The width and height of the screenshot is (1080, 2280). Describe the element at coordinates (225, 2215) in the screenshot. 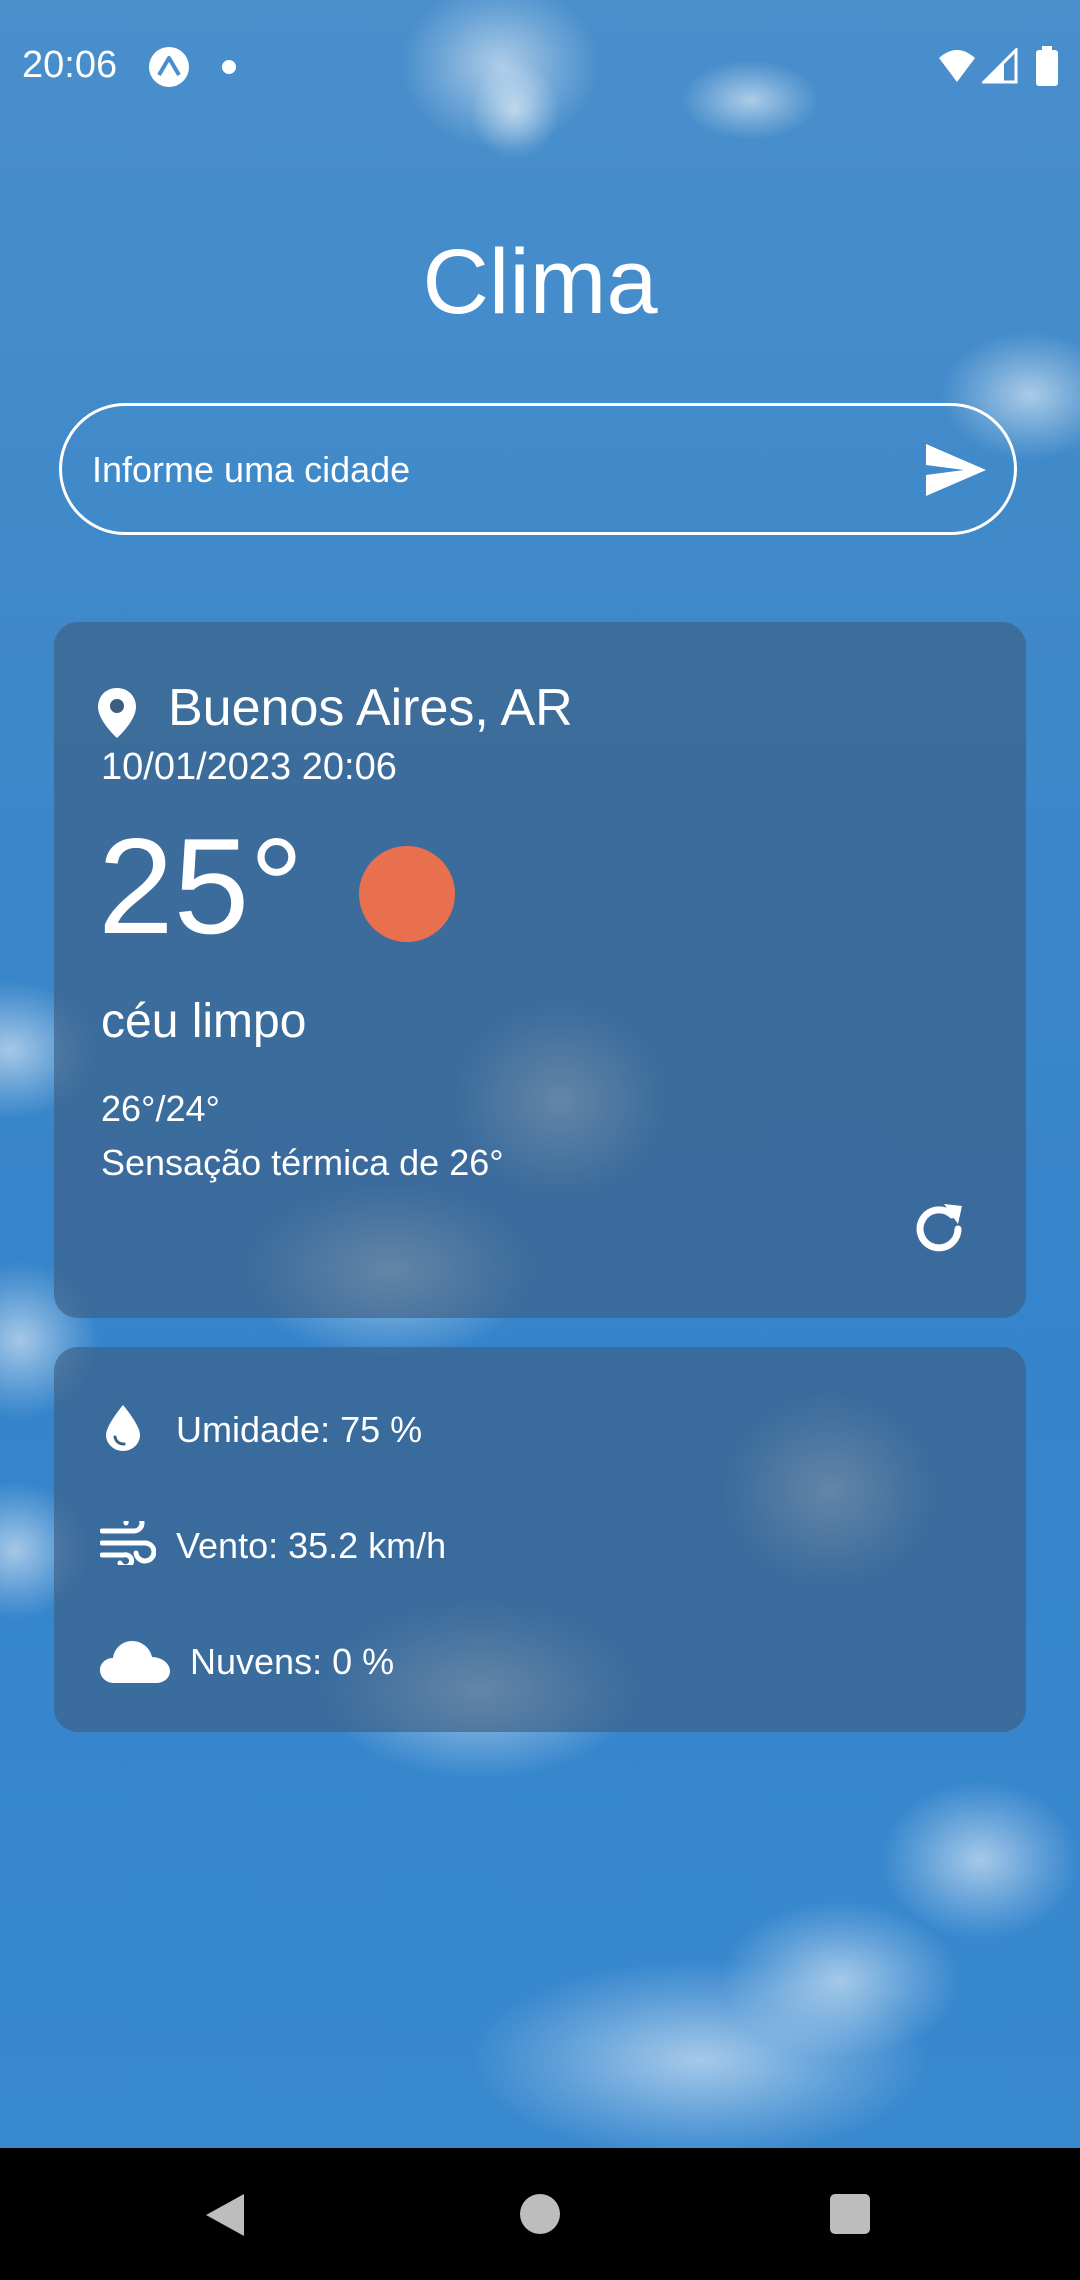

I see `back-triangle-icon` at that location.